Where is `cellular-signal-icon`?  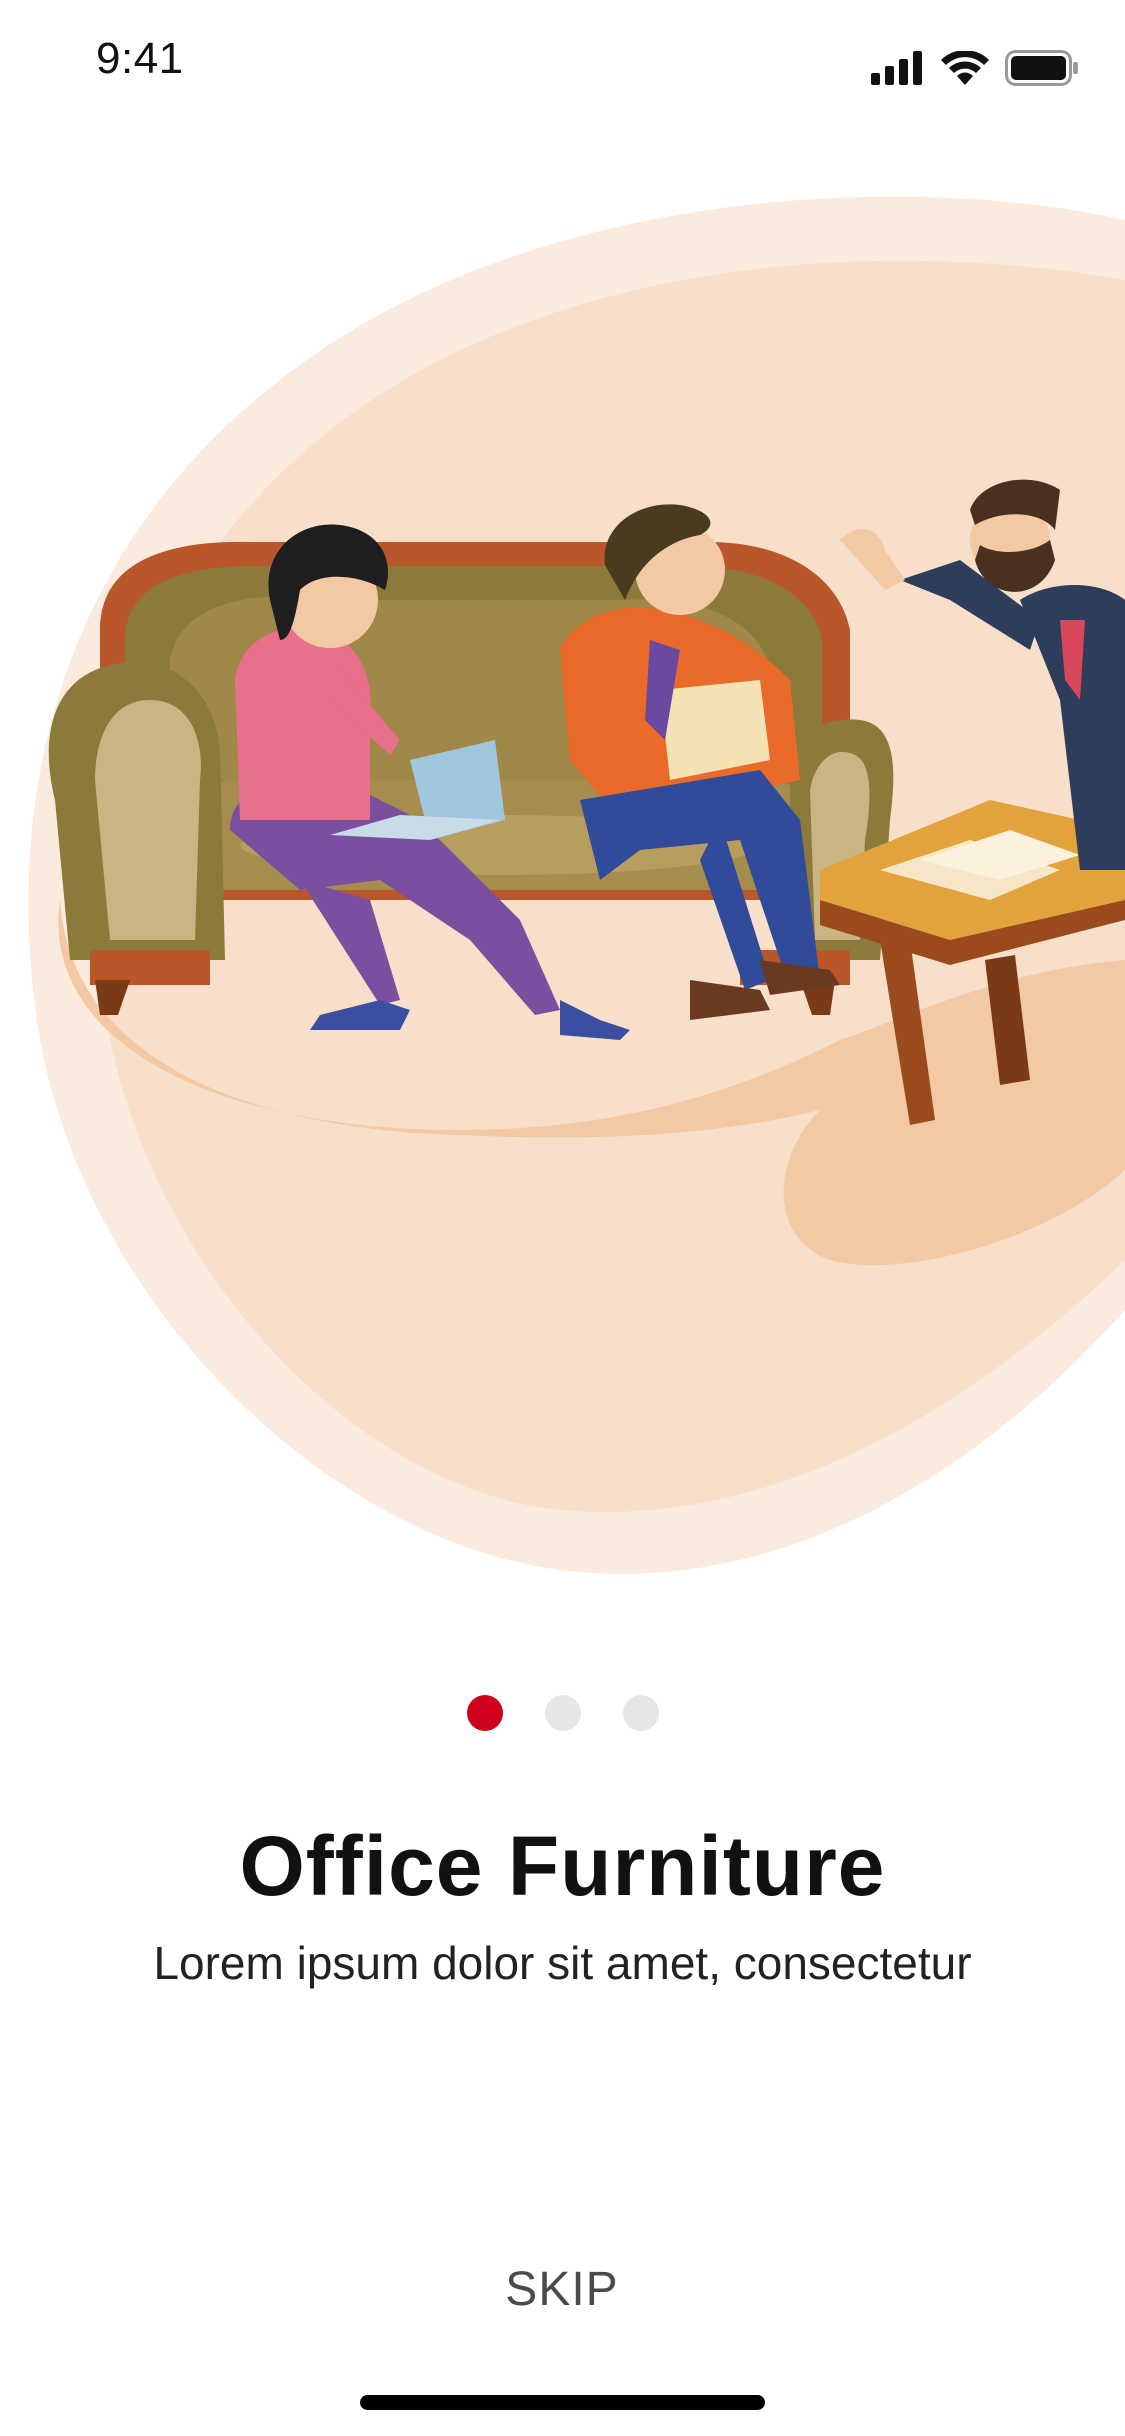
cellular-signal-icon is located at coordinates (896, 68).